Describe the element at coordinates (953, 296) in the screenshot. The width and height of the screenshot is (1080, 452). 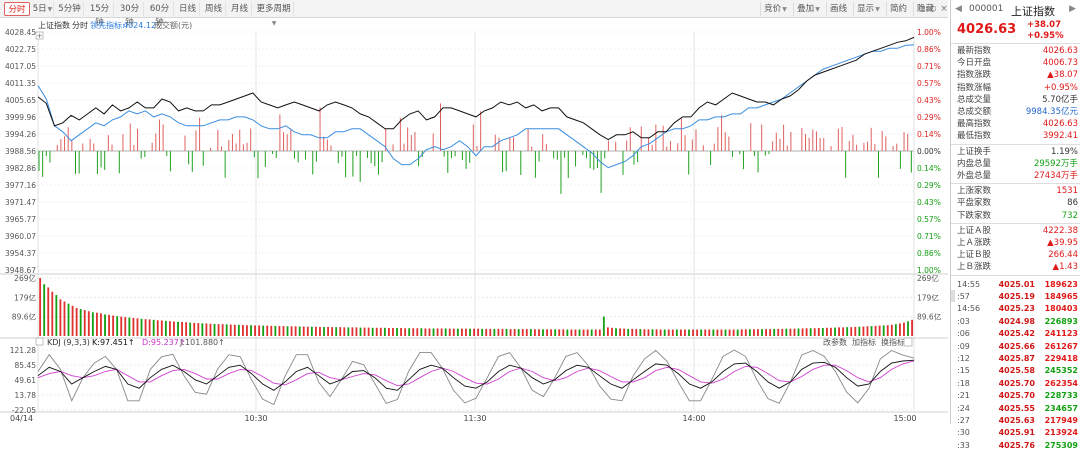
I see `ticks-scroll-handle` at that location.